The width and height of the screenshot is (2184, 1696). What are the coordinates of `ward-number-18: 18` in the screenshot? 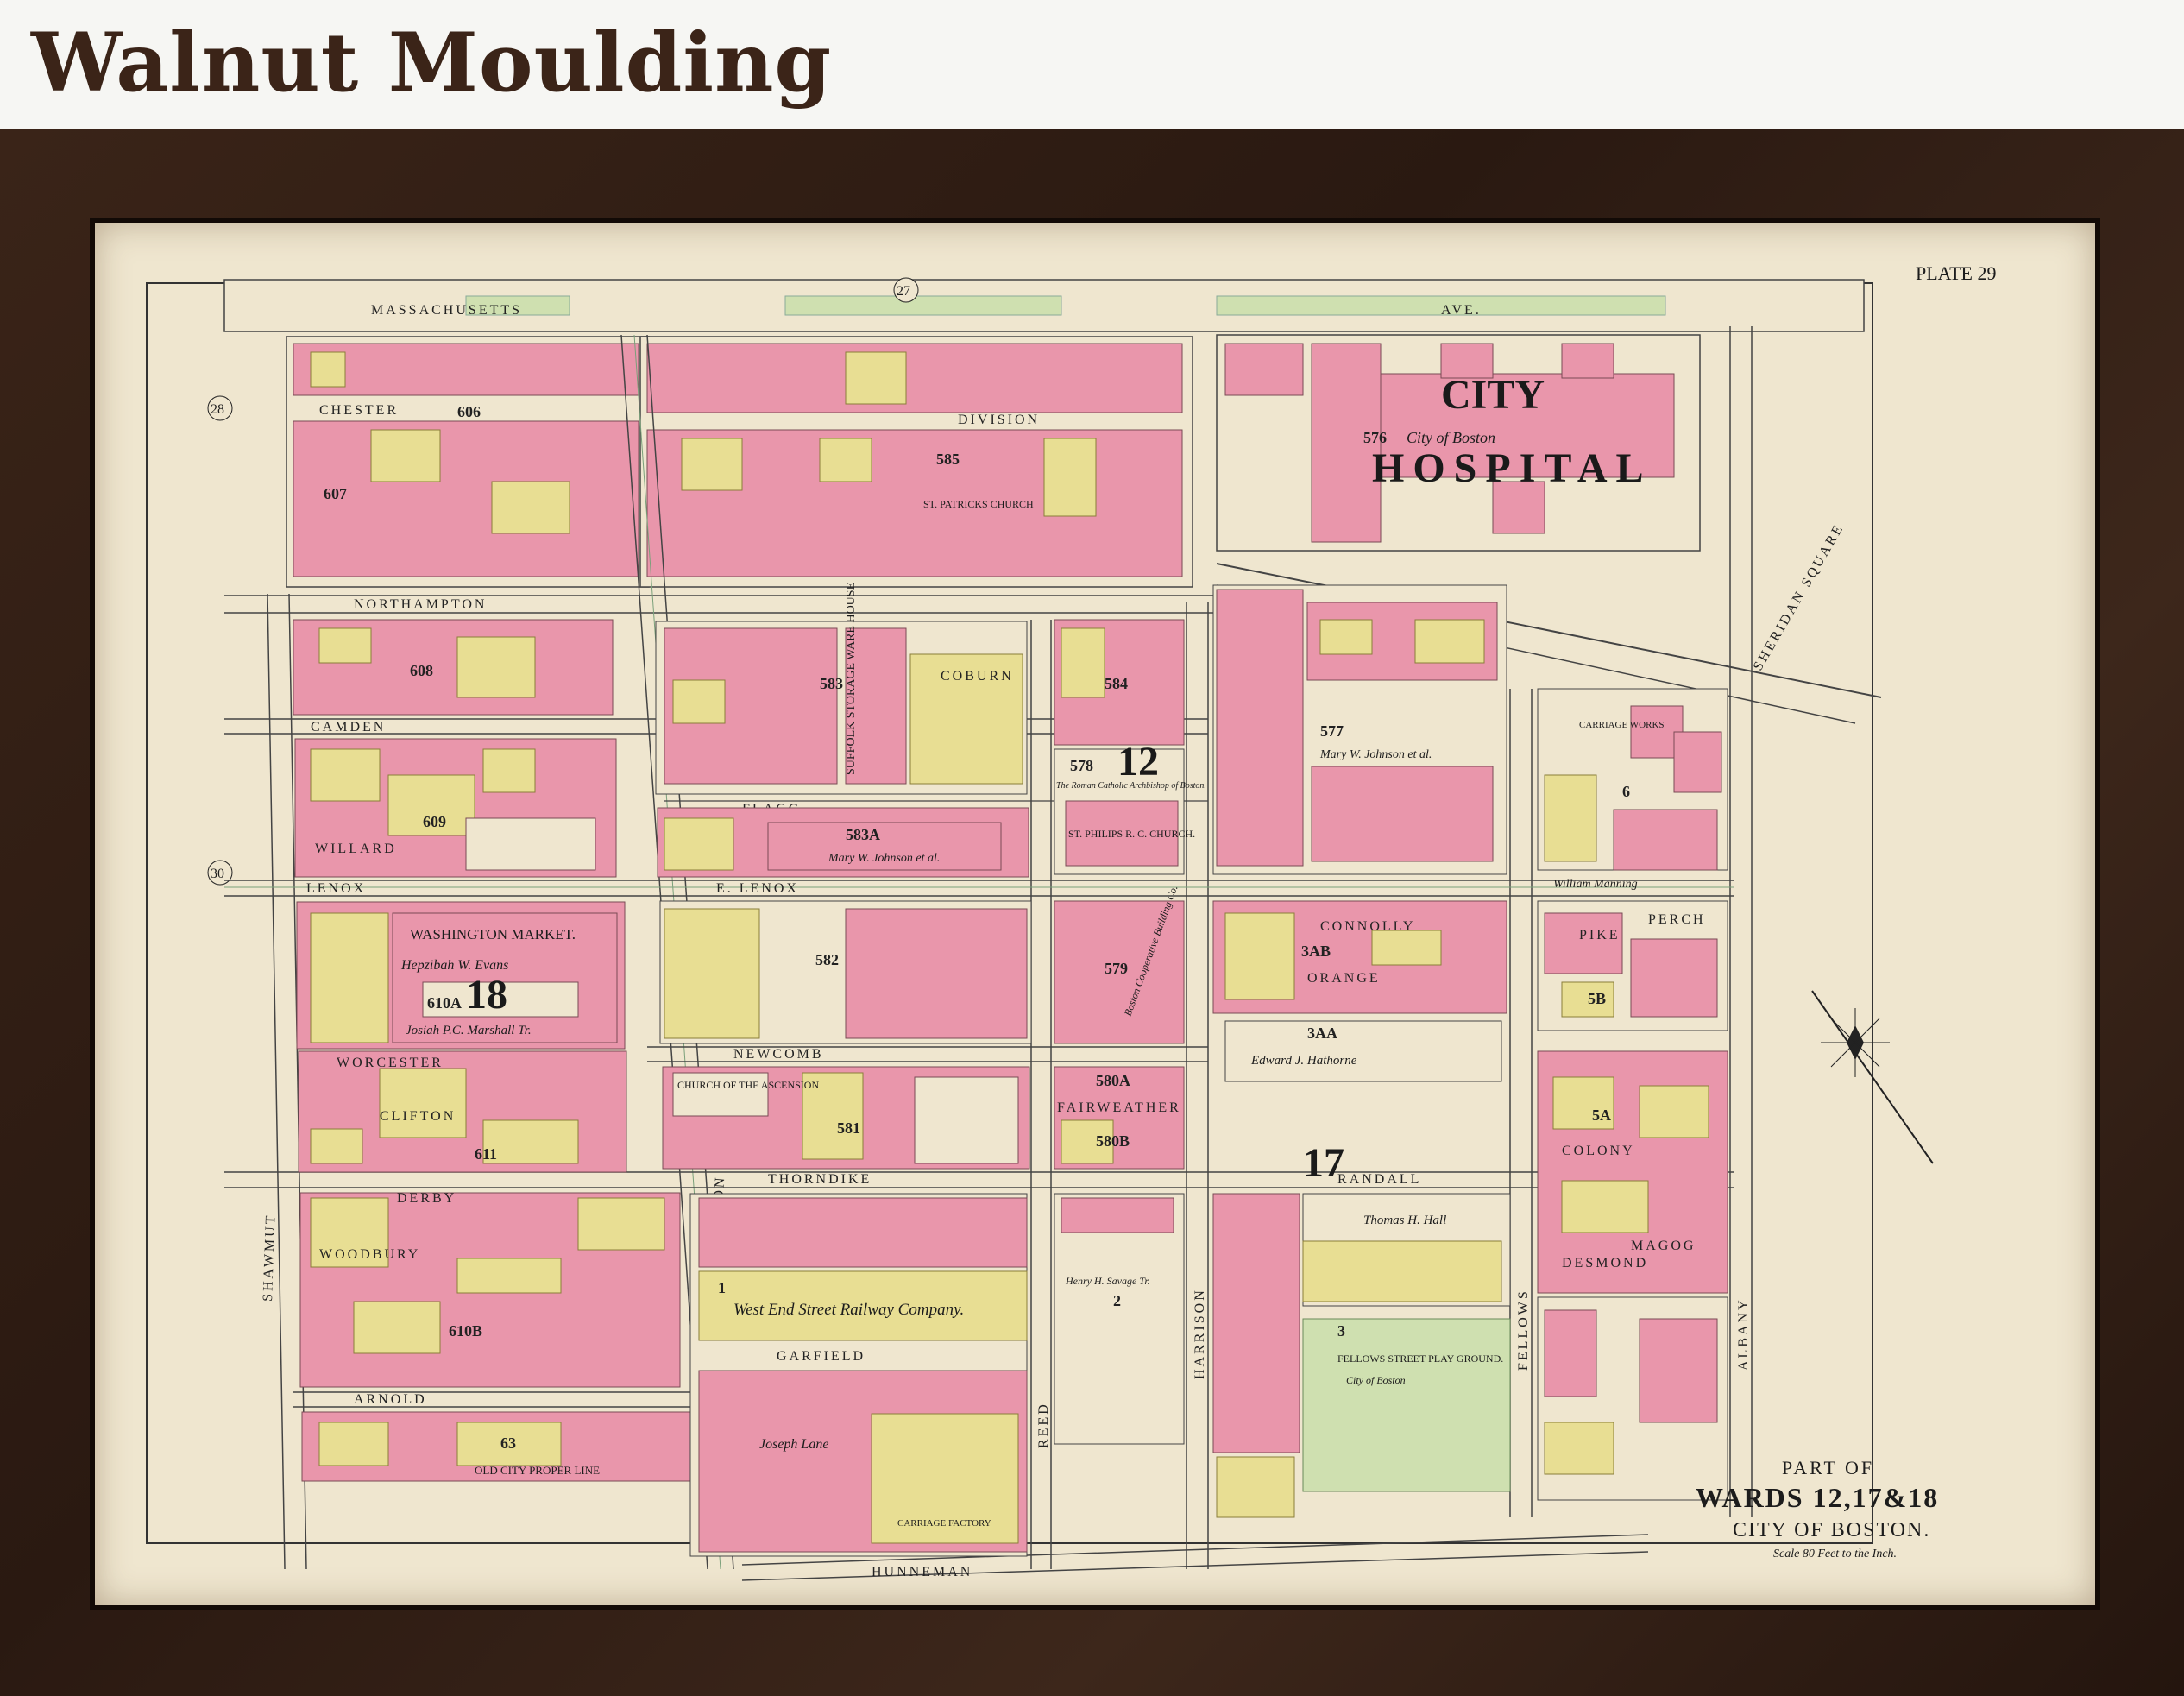 It's located at (486, 995).